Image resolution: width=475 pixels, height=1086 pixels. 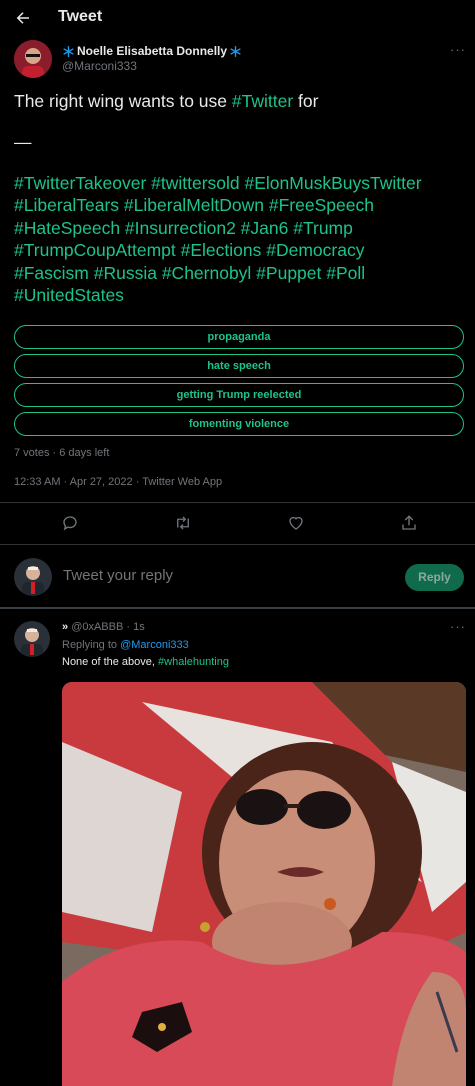 I want to click on hashtag-line: #TrumpCoupAttempt #Elections #Democracy, so click(x=239, y=250).